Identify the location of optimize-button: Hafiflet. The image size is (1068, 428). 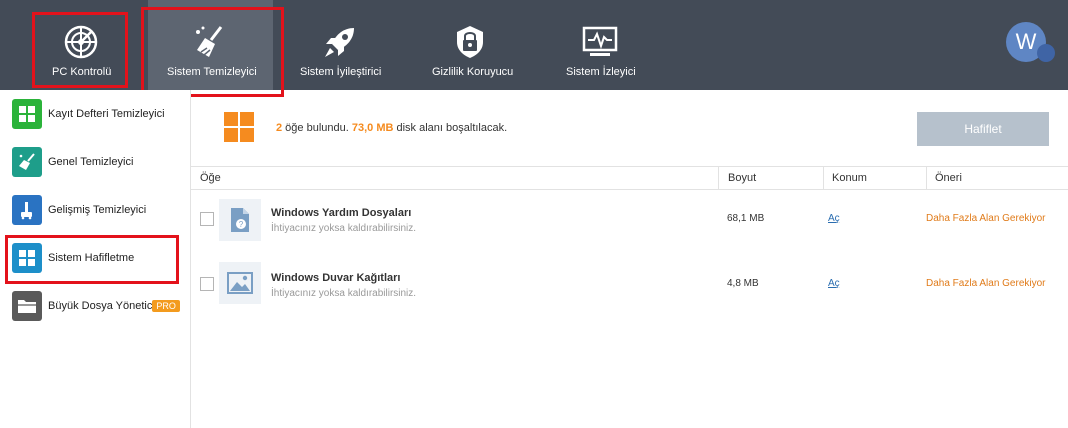
(983, 129).